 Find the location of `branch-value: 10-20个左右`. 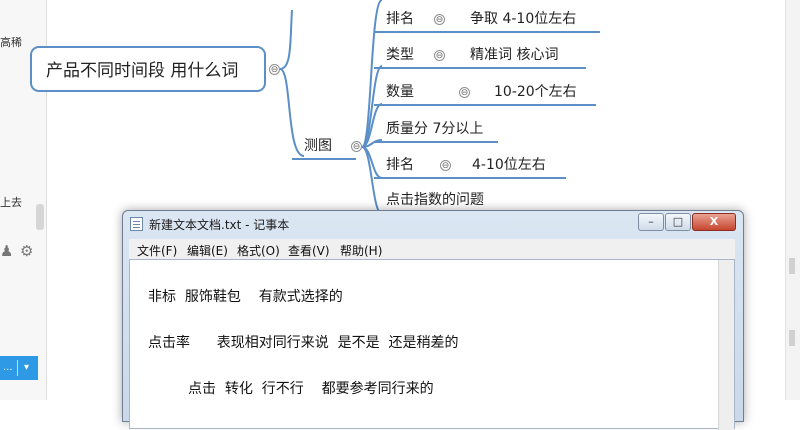

branch-value: 10-20个左右 is located at coordinates (535, 92).